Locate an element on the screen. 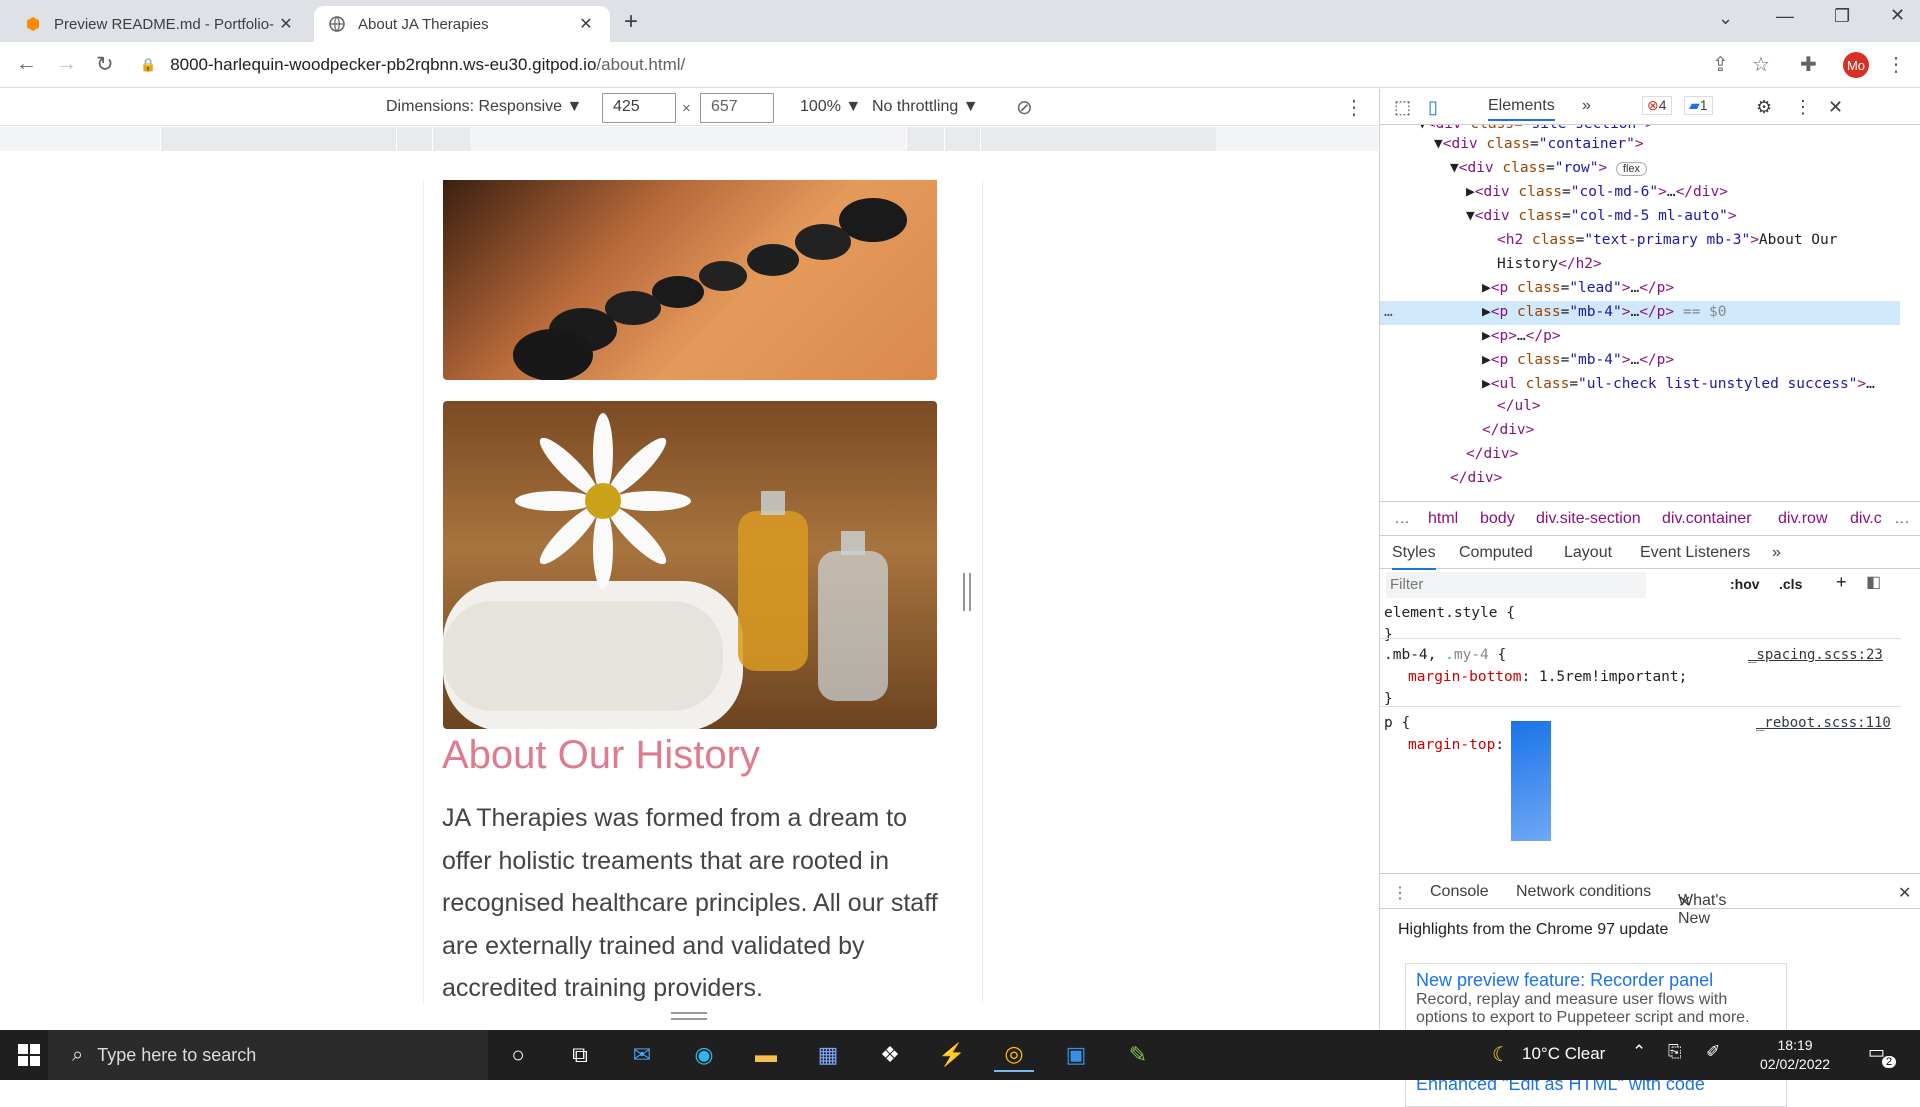 The height and width of the screenshot is (1107, 1920). filter-input: Filter is located at coordinates (1516, 585).